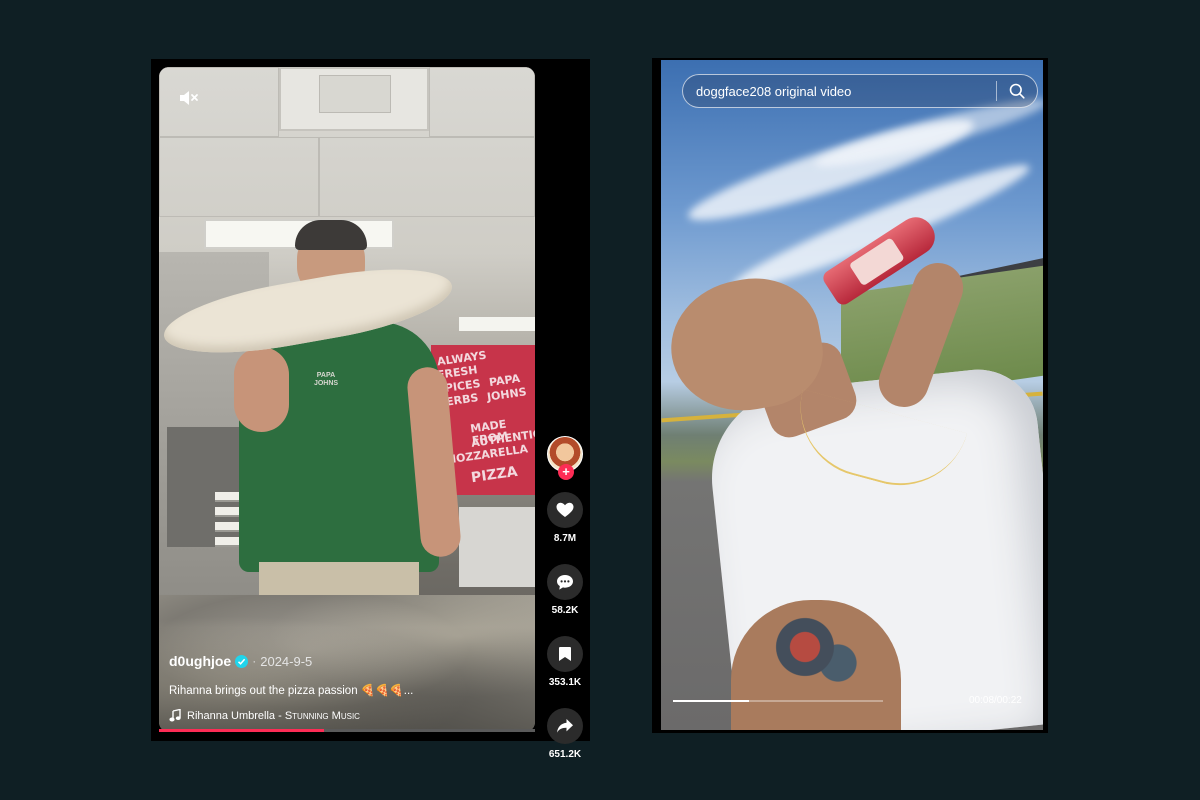  What do you see at coordinates (286, 661) in the screenshot?
I see `post-date: 2024-9-5` at bounding box center [286, 661].